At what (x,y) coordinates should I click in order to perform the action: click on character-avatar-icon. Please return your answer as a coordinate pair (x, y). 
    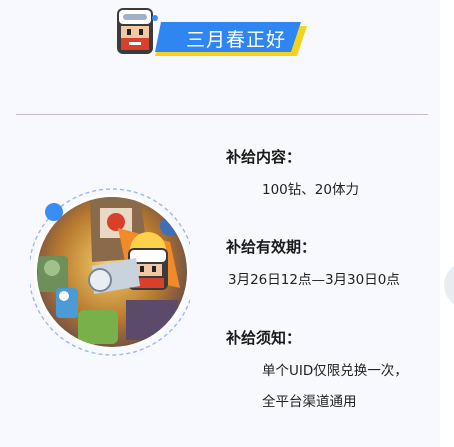
    Looking at the image, I should click on (137, 31).